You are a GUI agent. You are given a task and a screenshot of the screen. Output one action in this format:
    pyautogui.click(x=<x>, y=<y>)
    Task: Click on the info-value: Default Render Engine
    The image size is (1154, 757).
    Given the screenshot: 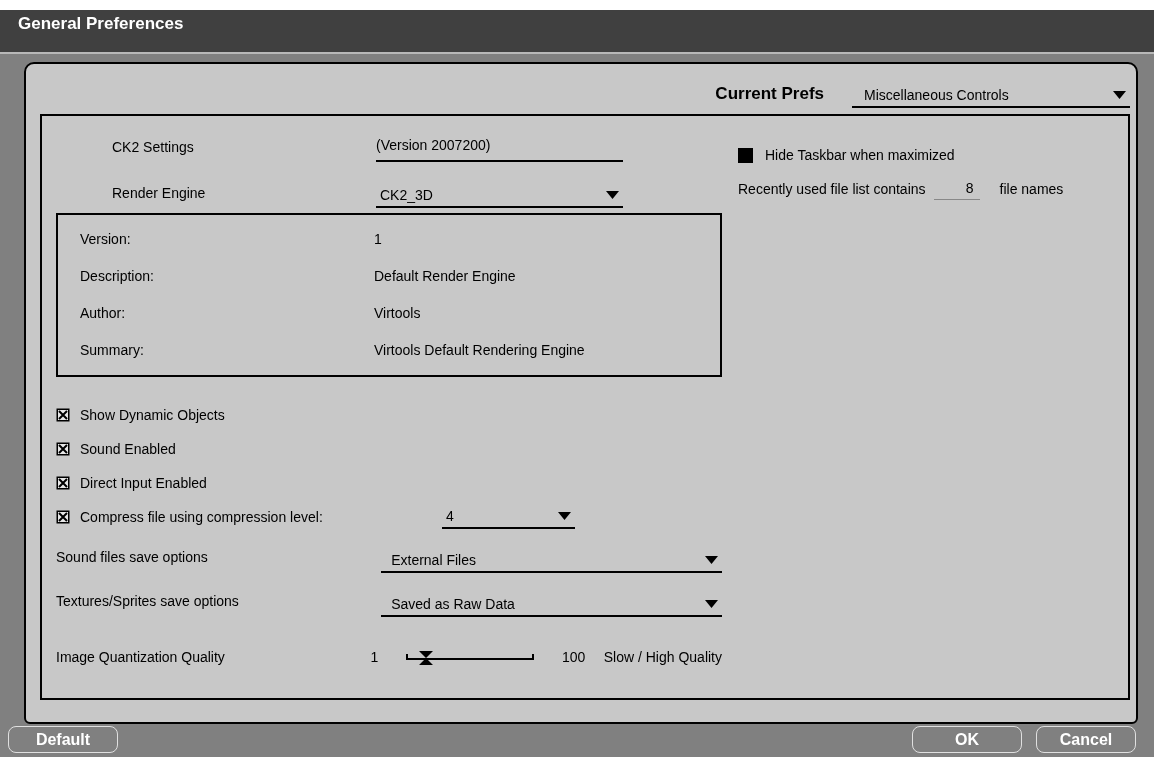 What is the action you would take?
    pyautogui.click(x=445, y=276)
    